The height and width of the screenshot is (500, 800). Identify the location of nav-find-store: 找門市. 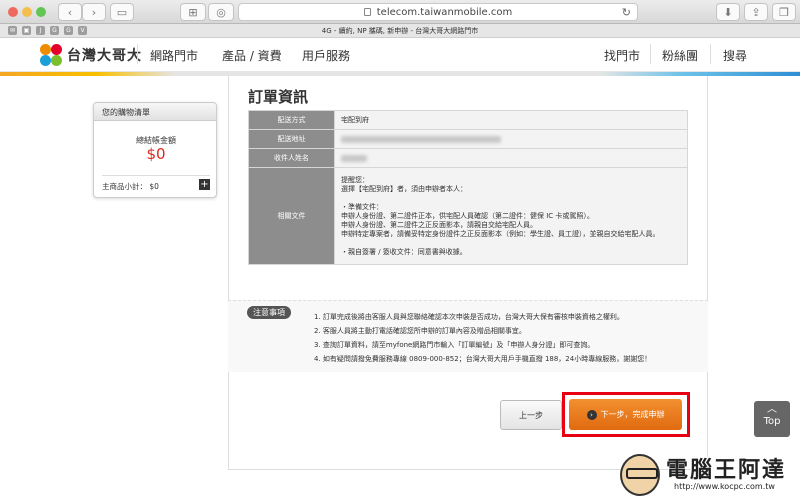
(622, 55).